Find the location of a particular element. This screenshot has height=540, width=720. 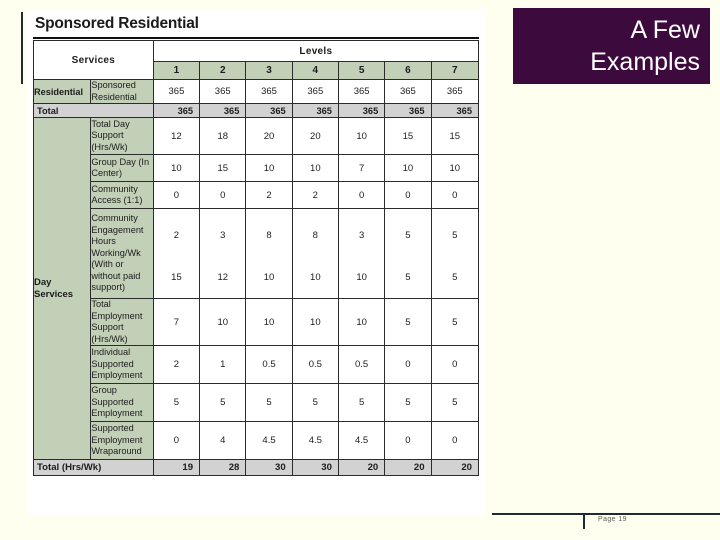

table-row: Group Supported Employment 5 5 5 5 5 5 5 is located at coordinates (257, 402).